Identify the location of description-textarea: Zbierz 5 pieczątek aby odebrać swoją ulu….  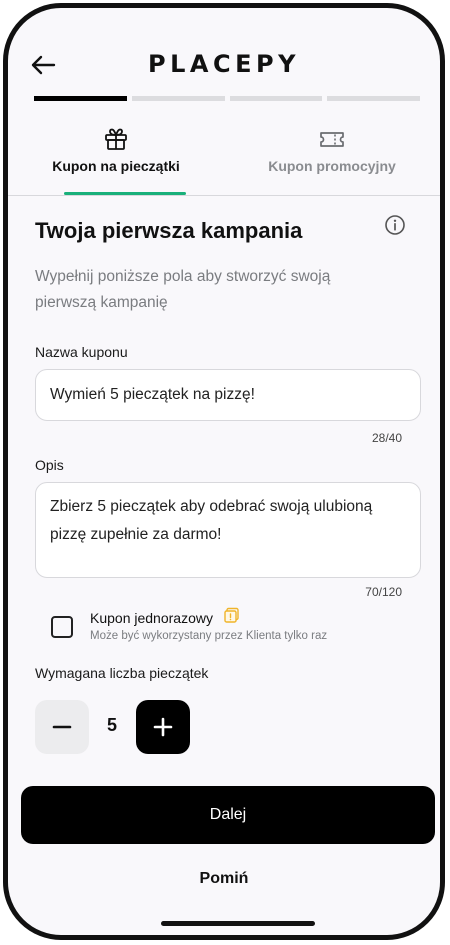
(228, 530).